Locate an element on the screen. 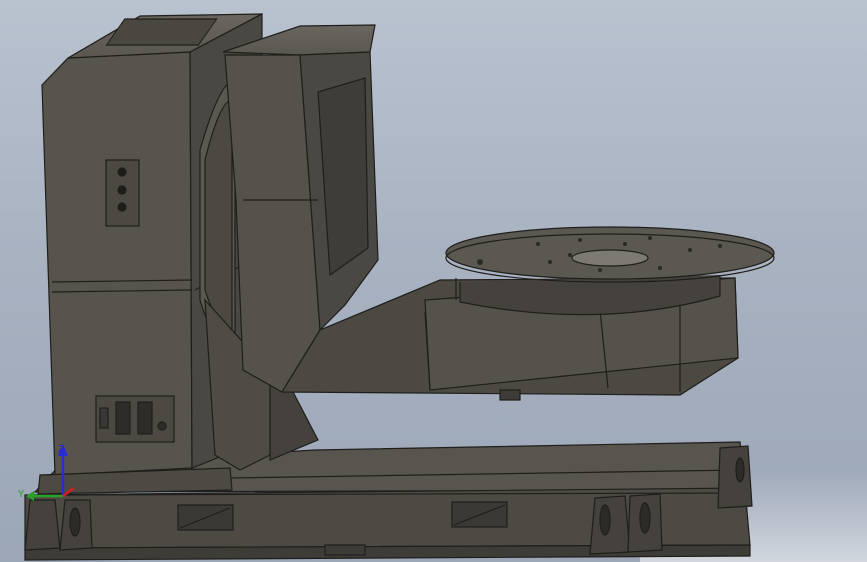  coordinate-triad-icon: Z Y is located at coordinates (46, 472).